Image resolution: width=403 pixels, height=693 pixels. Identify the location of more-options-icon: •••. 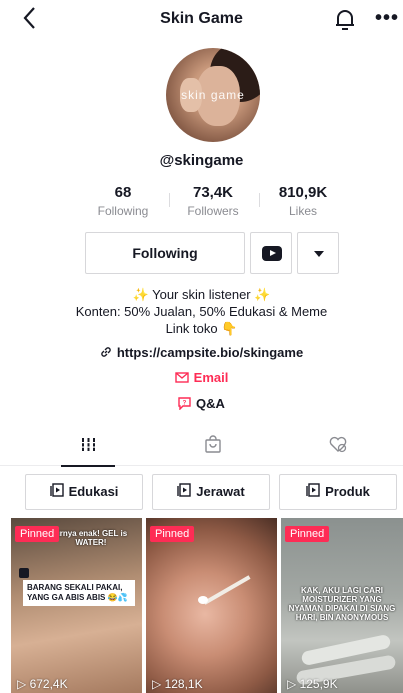
(387, 18).